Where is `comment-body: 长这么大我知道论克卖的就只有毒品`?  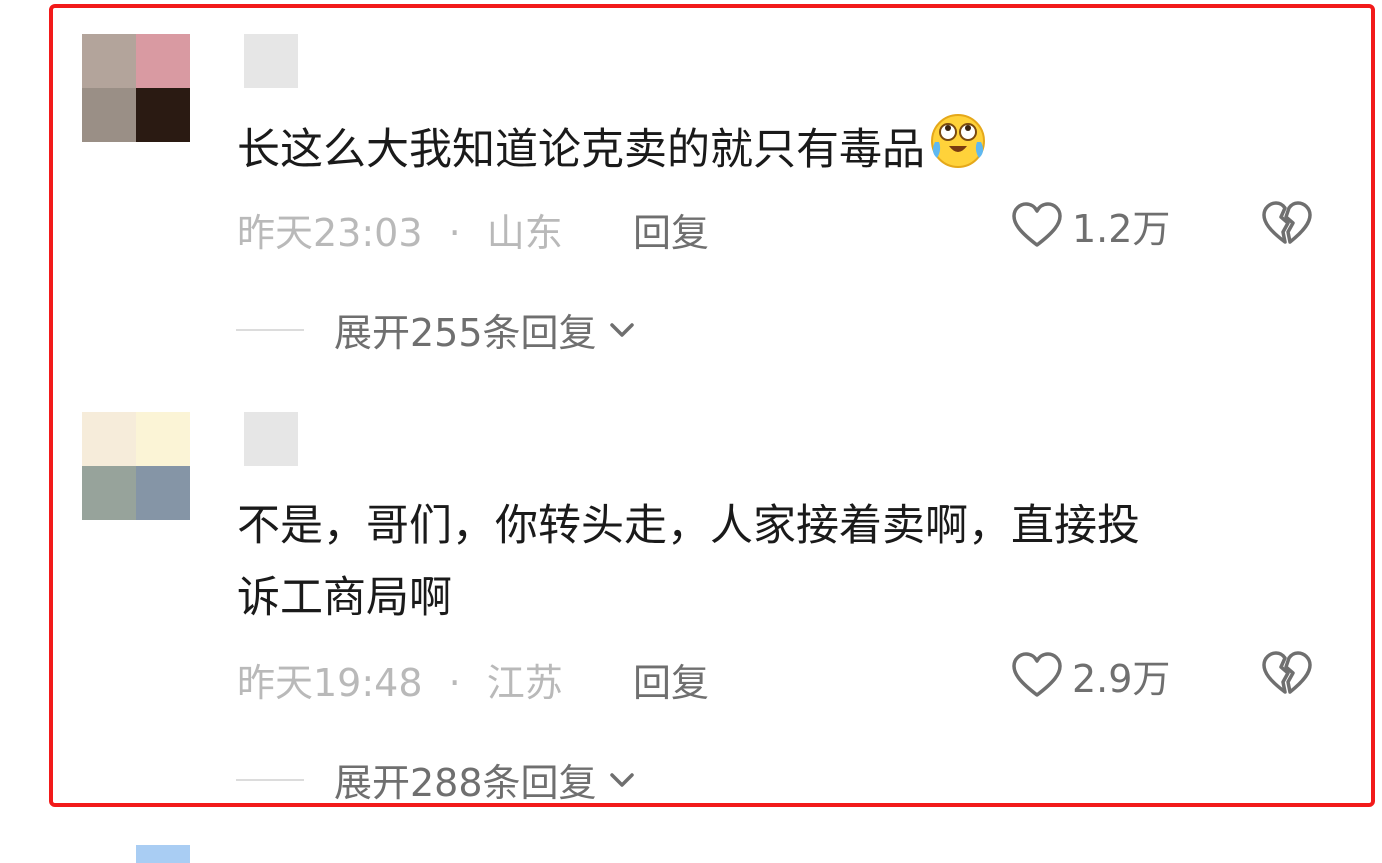
comment-body: 长这么大我知道论克卖的就只有毒品 is located at coordinates (581, 150).